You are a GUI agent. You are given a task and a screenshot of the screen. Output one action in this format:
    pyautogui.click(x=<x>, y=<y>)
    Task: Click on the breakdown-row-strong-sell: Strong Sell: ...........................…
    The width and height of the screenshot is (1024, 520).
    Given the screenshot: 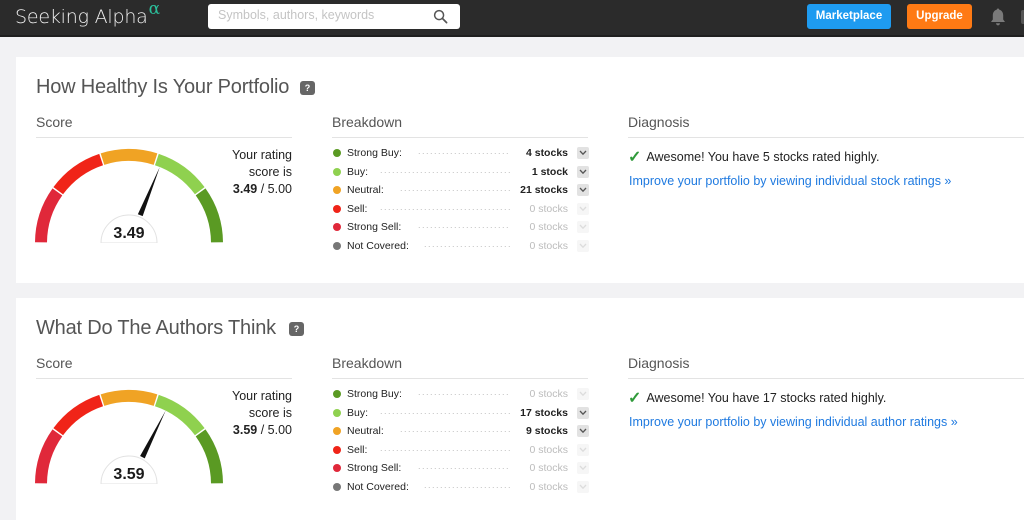 What is the action you would take?
    pyautogui.click(x=461, y=228)
    